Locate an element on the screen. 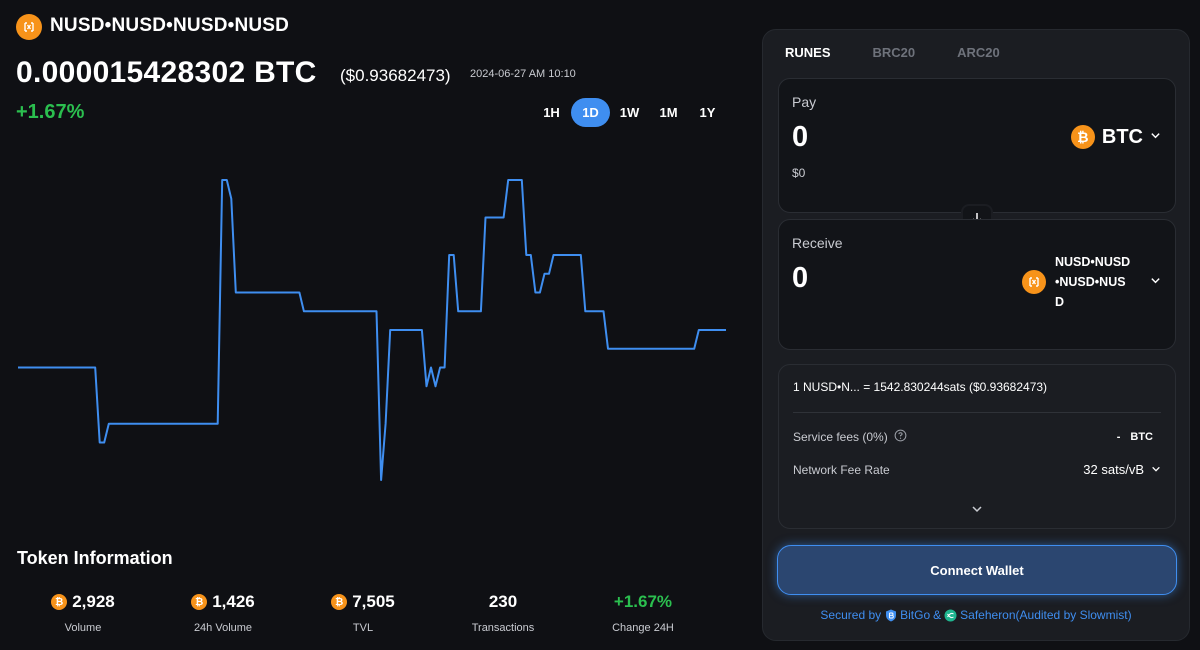 Image resolution: width=1200 pixels, height=650 pixels. network-fee-value: 32 sats/vB is located at coordinates (1113, 469).